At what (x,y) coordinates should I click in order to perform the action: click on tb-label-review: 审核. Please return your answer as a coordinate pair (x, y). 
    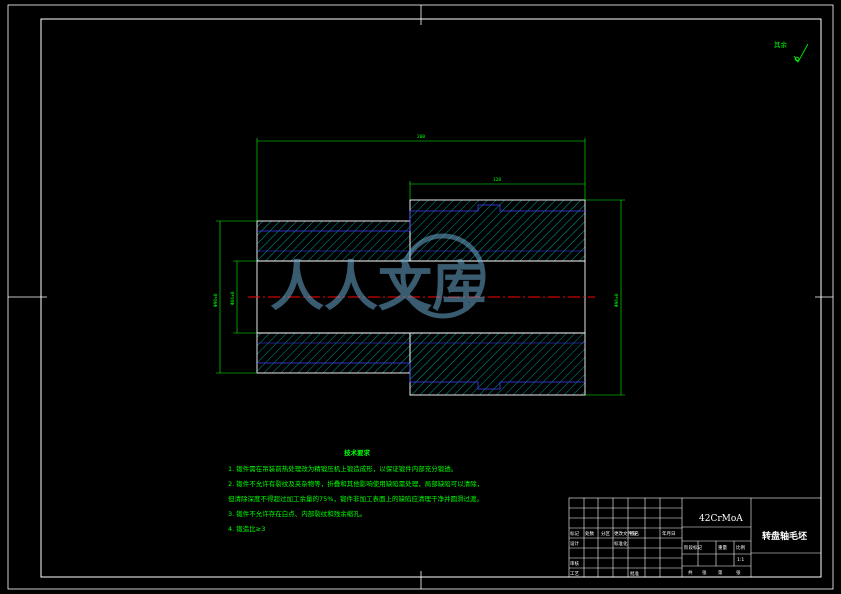
    Looking at the image, I should click on (574, 563).